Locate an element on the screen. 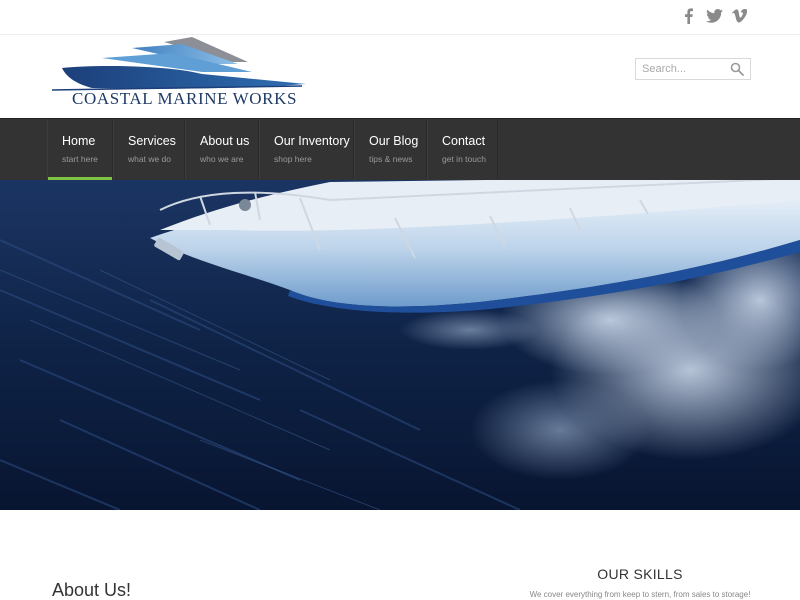 The width and height of the screenshot is (800, 600). nav-label: Home is located at coordinates (79, 141).